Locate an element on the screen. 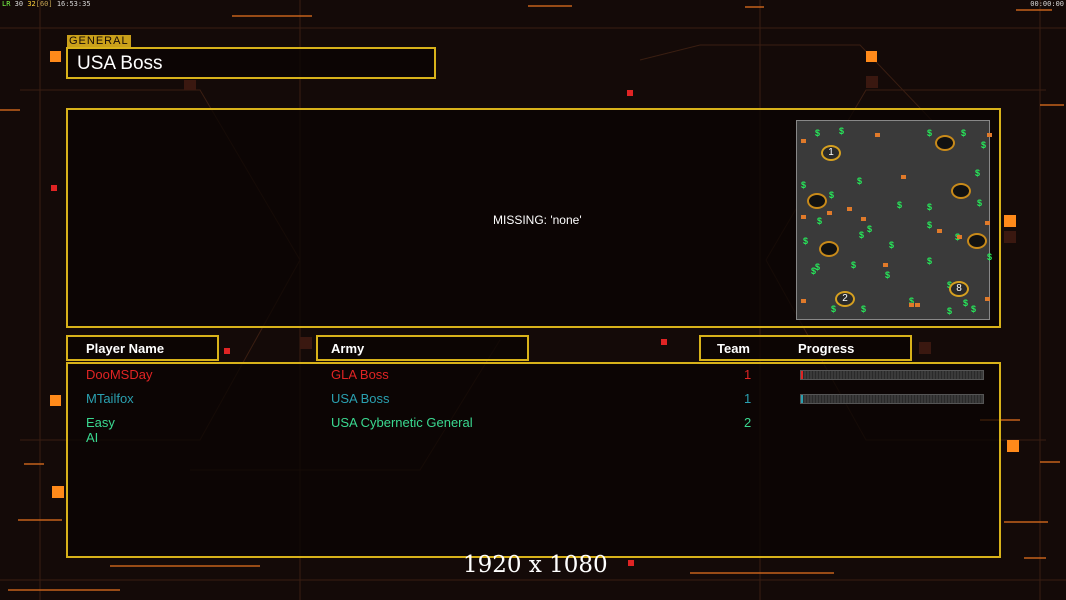 The height and width of the screenshot is (600, 1066). game-timer: 00:00:00 is located at coordinates (1047, 4).